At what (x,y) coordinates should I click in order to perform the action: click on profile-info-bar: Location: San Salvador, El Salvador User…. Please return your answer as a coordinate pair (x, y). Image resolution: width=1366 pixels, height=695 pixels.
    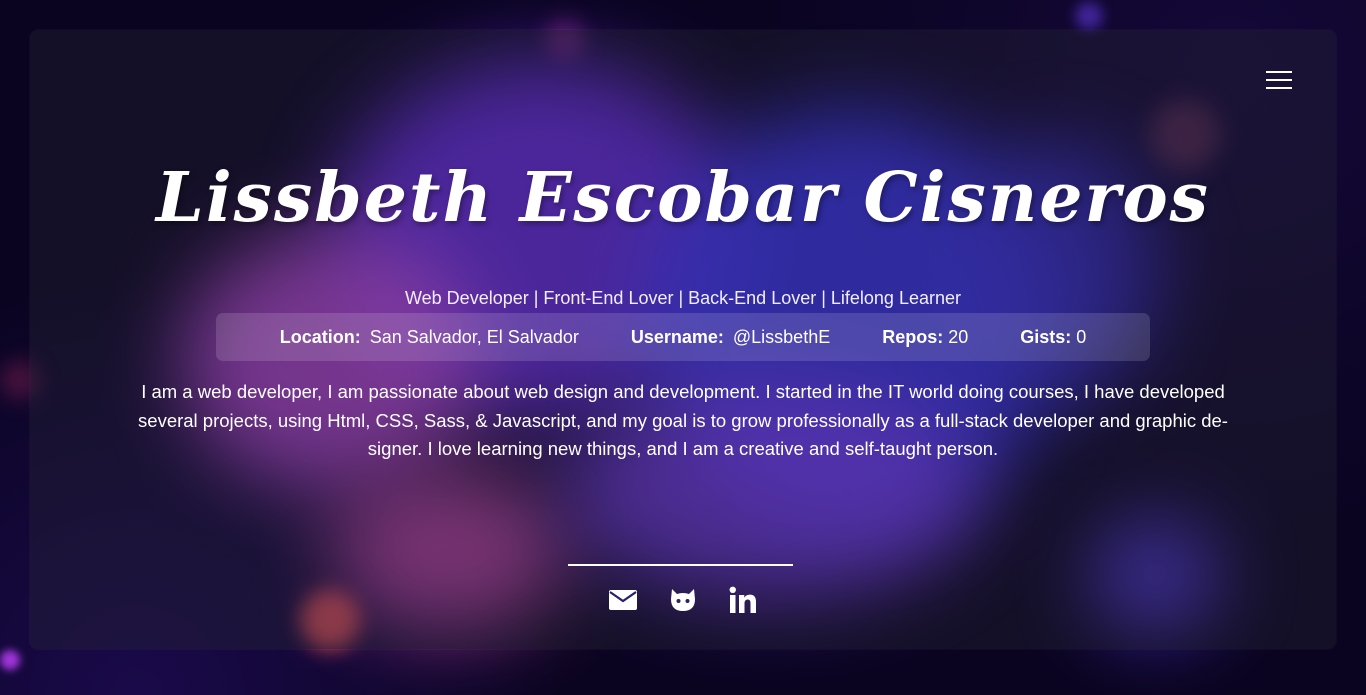
    Looking at the image, I should click on (683, 337).